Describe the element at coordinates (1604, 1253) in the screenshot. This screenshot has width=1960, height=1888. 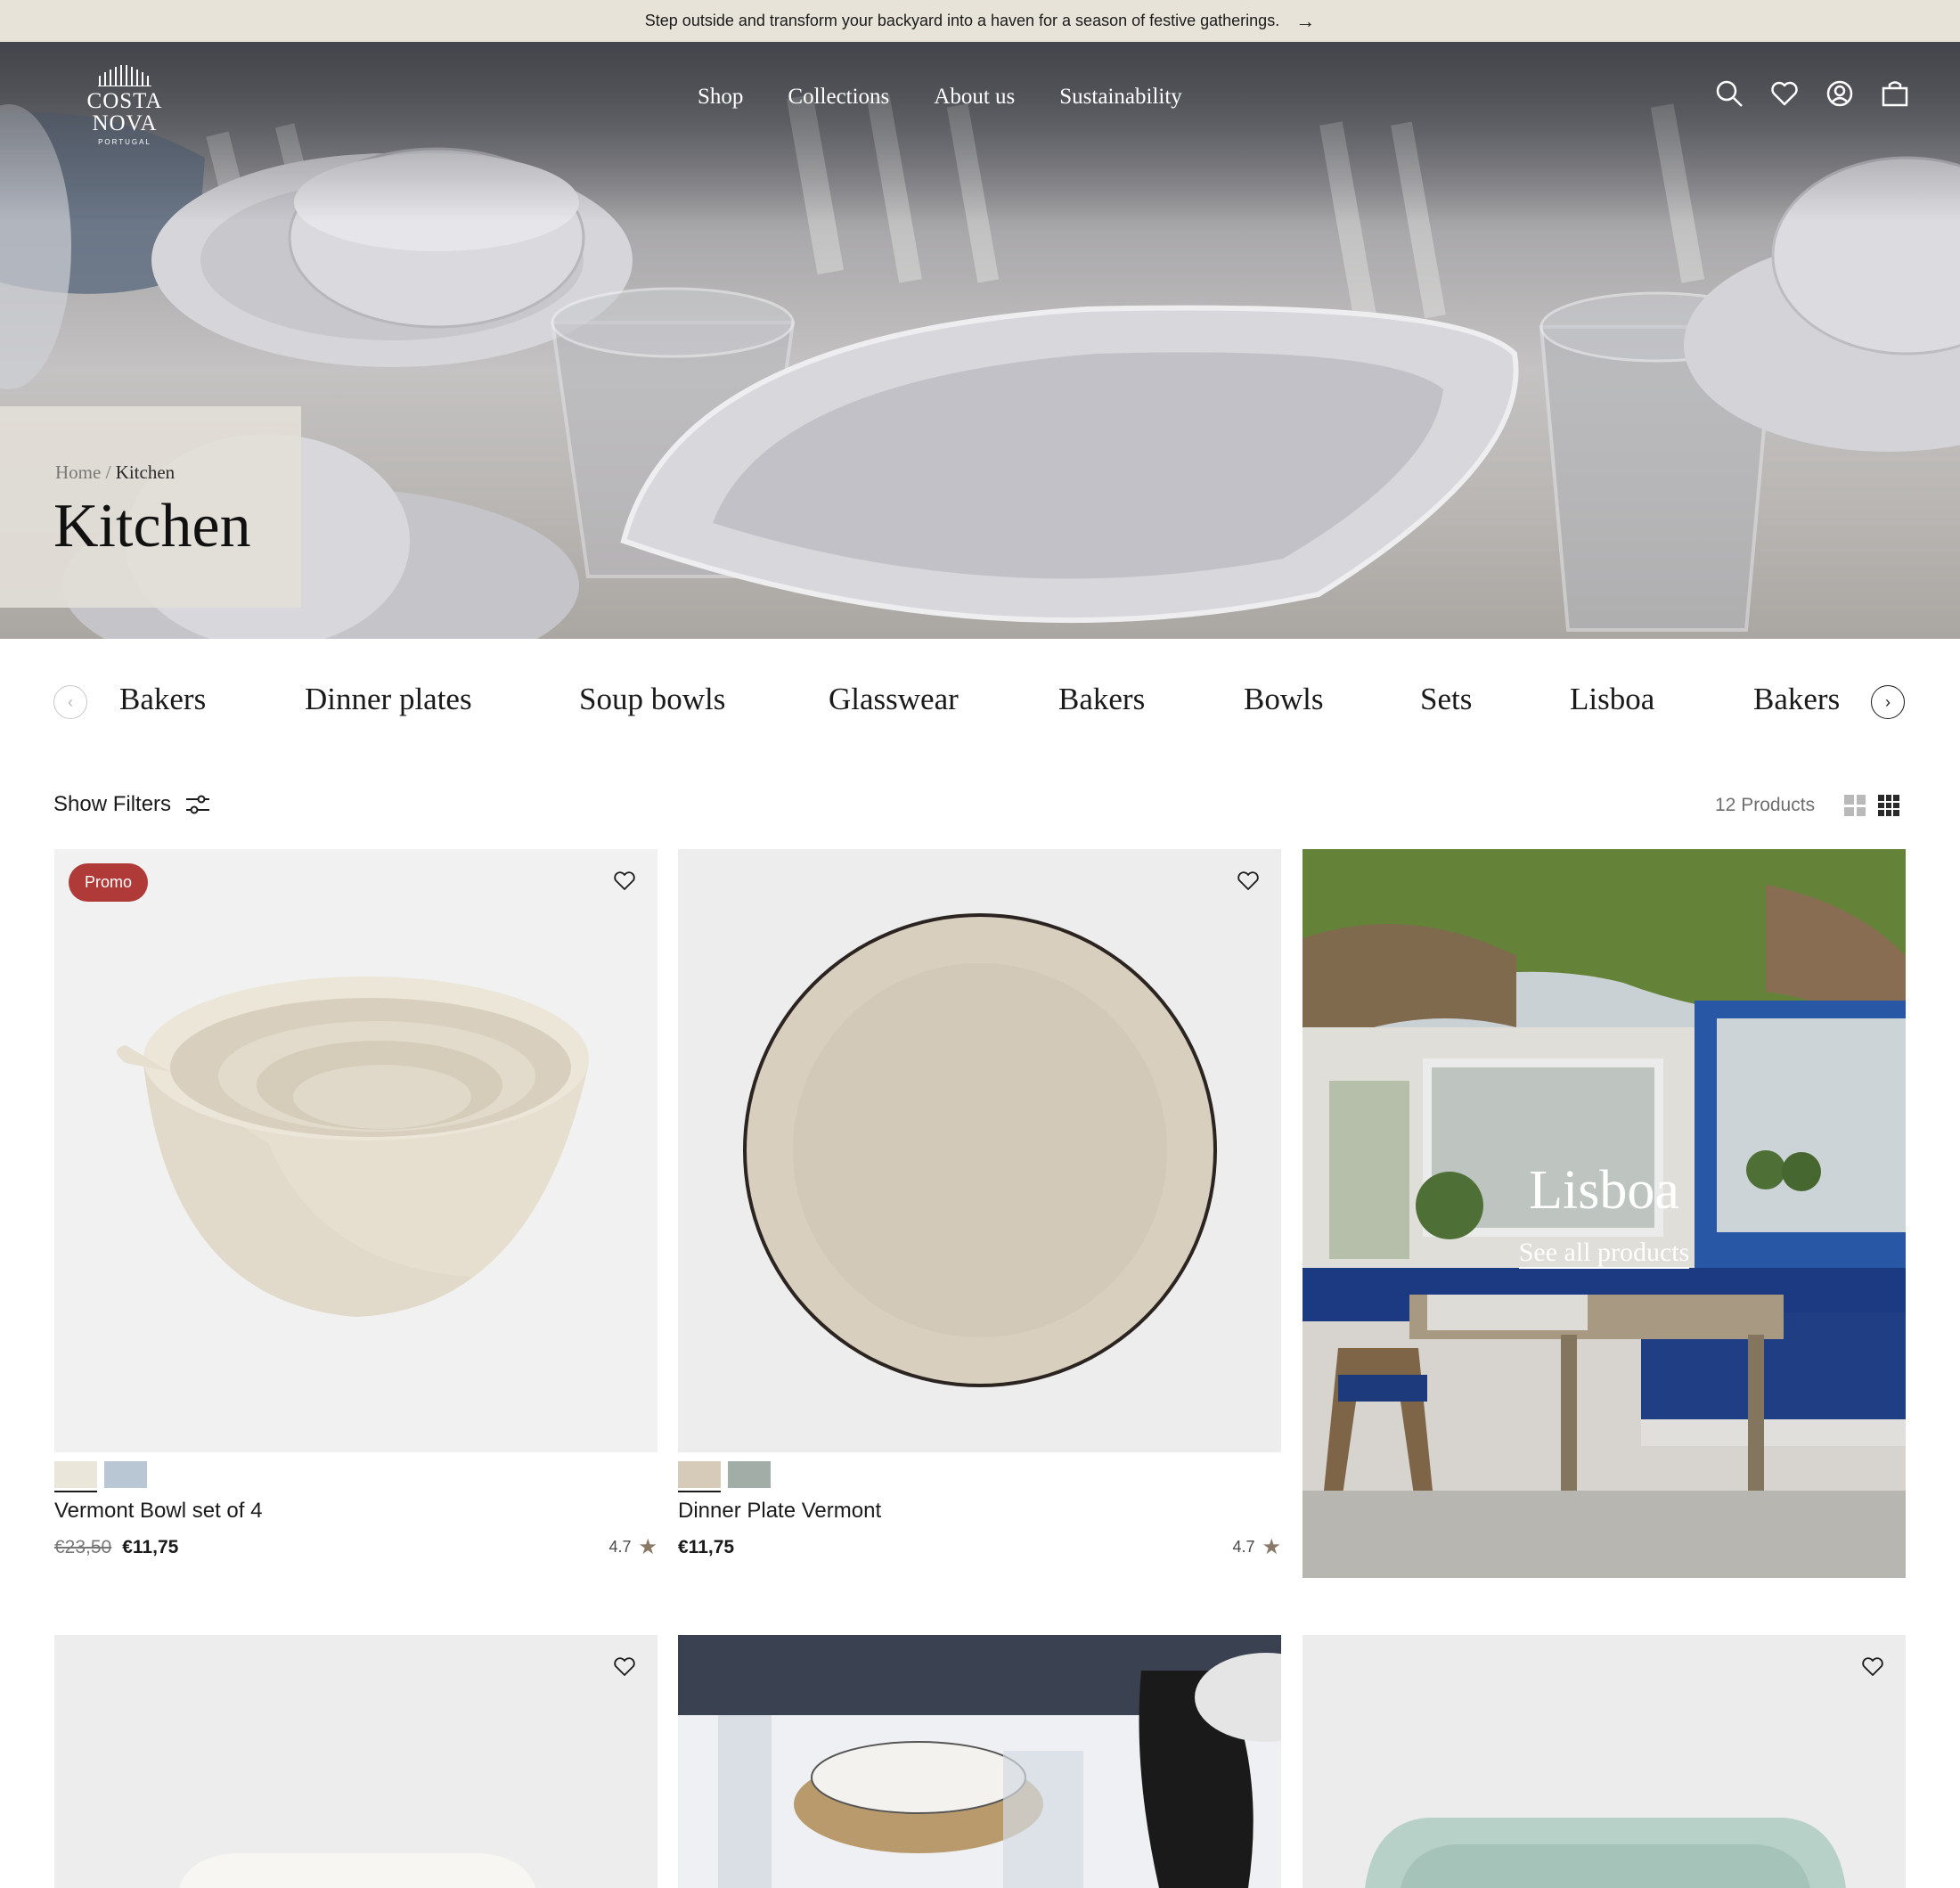
I see `see-all-products-link: See all products` at that location.